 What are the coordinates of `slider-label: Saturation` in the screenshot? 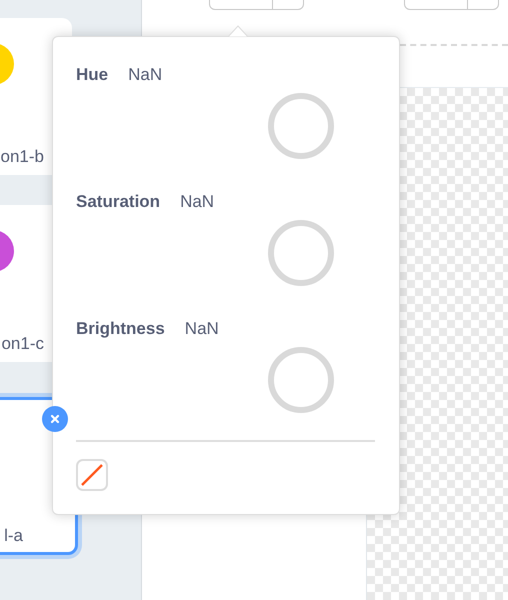 It's located at (118, 202).